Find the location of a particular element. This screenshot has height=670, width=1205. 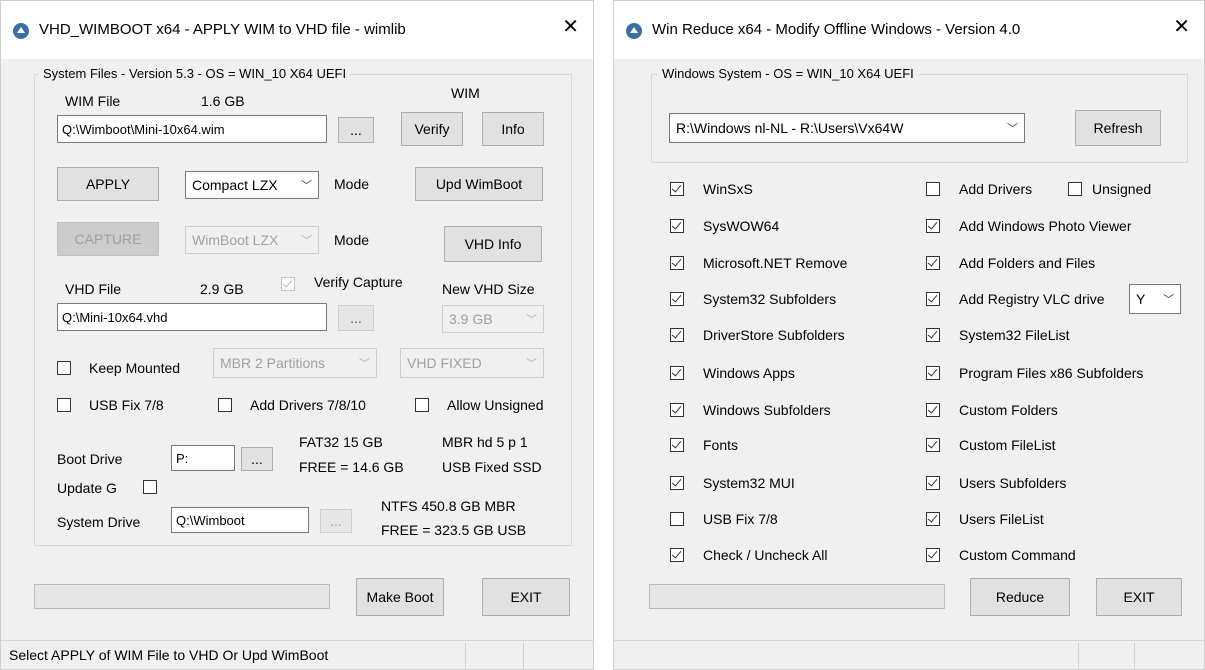

keep-mounted-label: Keep Mounted is located at coordinates (135, 368).